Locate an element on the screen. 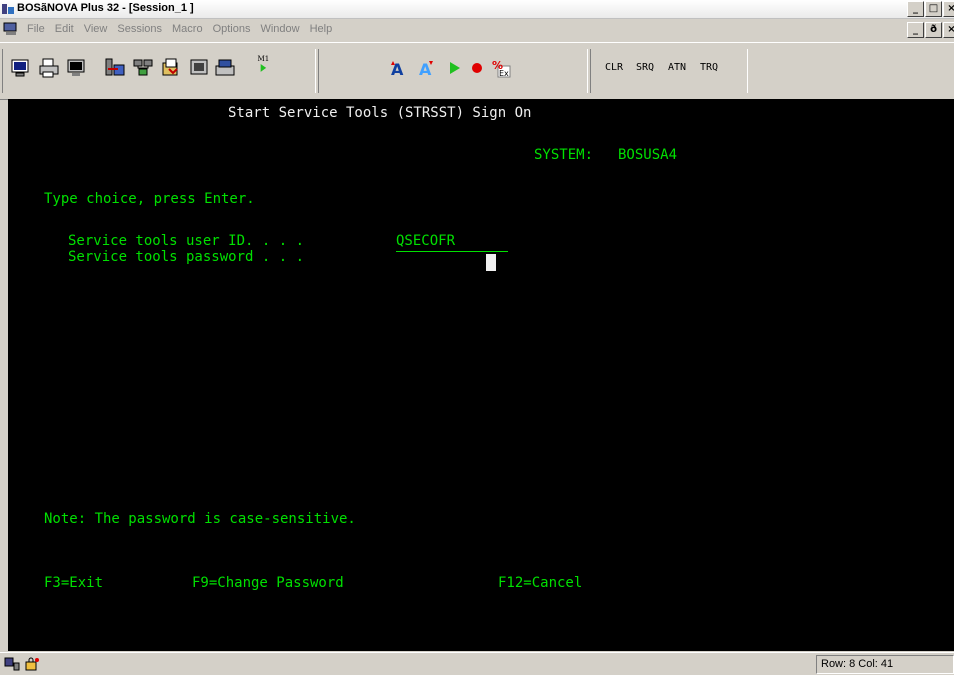 This screenshot has width=954, height=675. font-increase-icon: A is located at coordinates (399, 68).